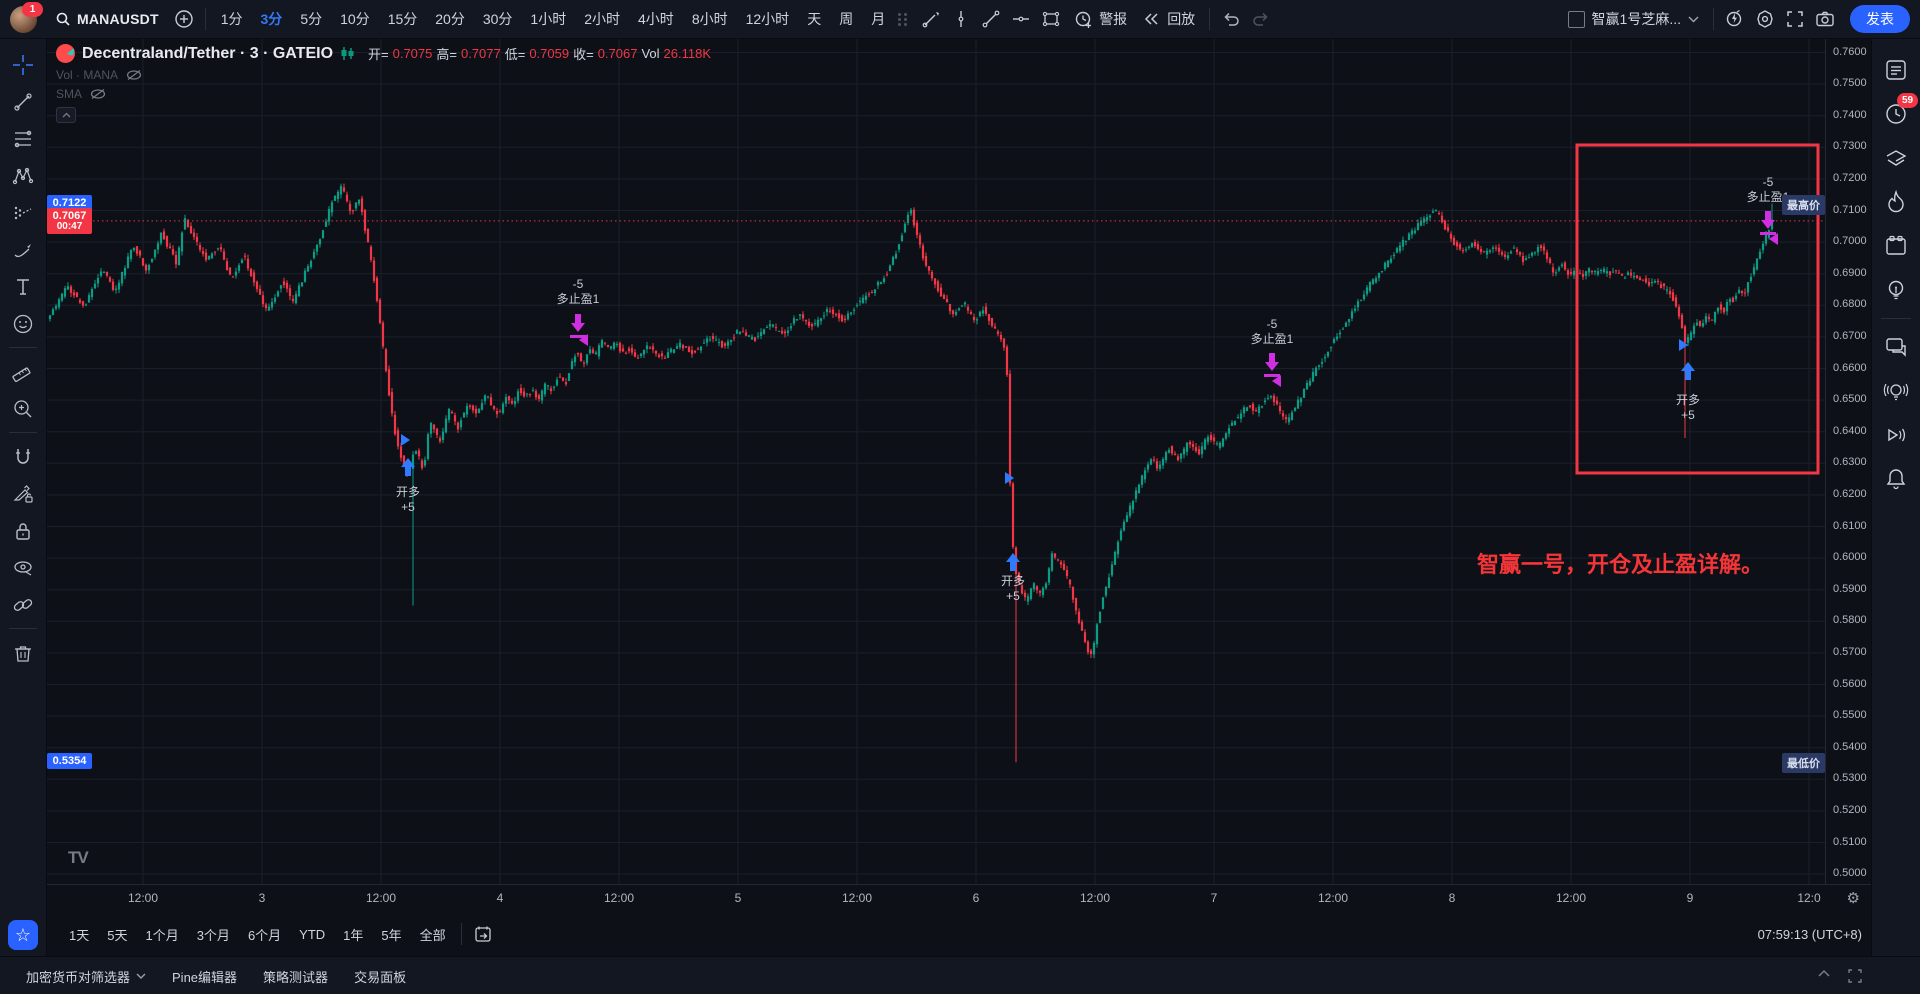  I want to click on calendar-button, so click(1896, 246).